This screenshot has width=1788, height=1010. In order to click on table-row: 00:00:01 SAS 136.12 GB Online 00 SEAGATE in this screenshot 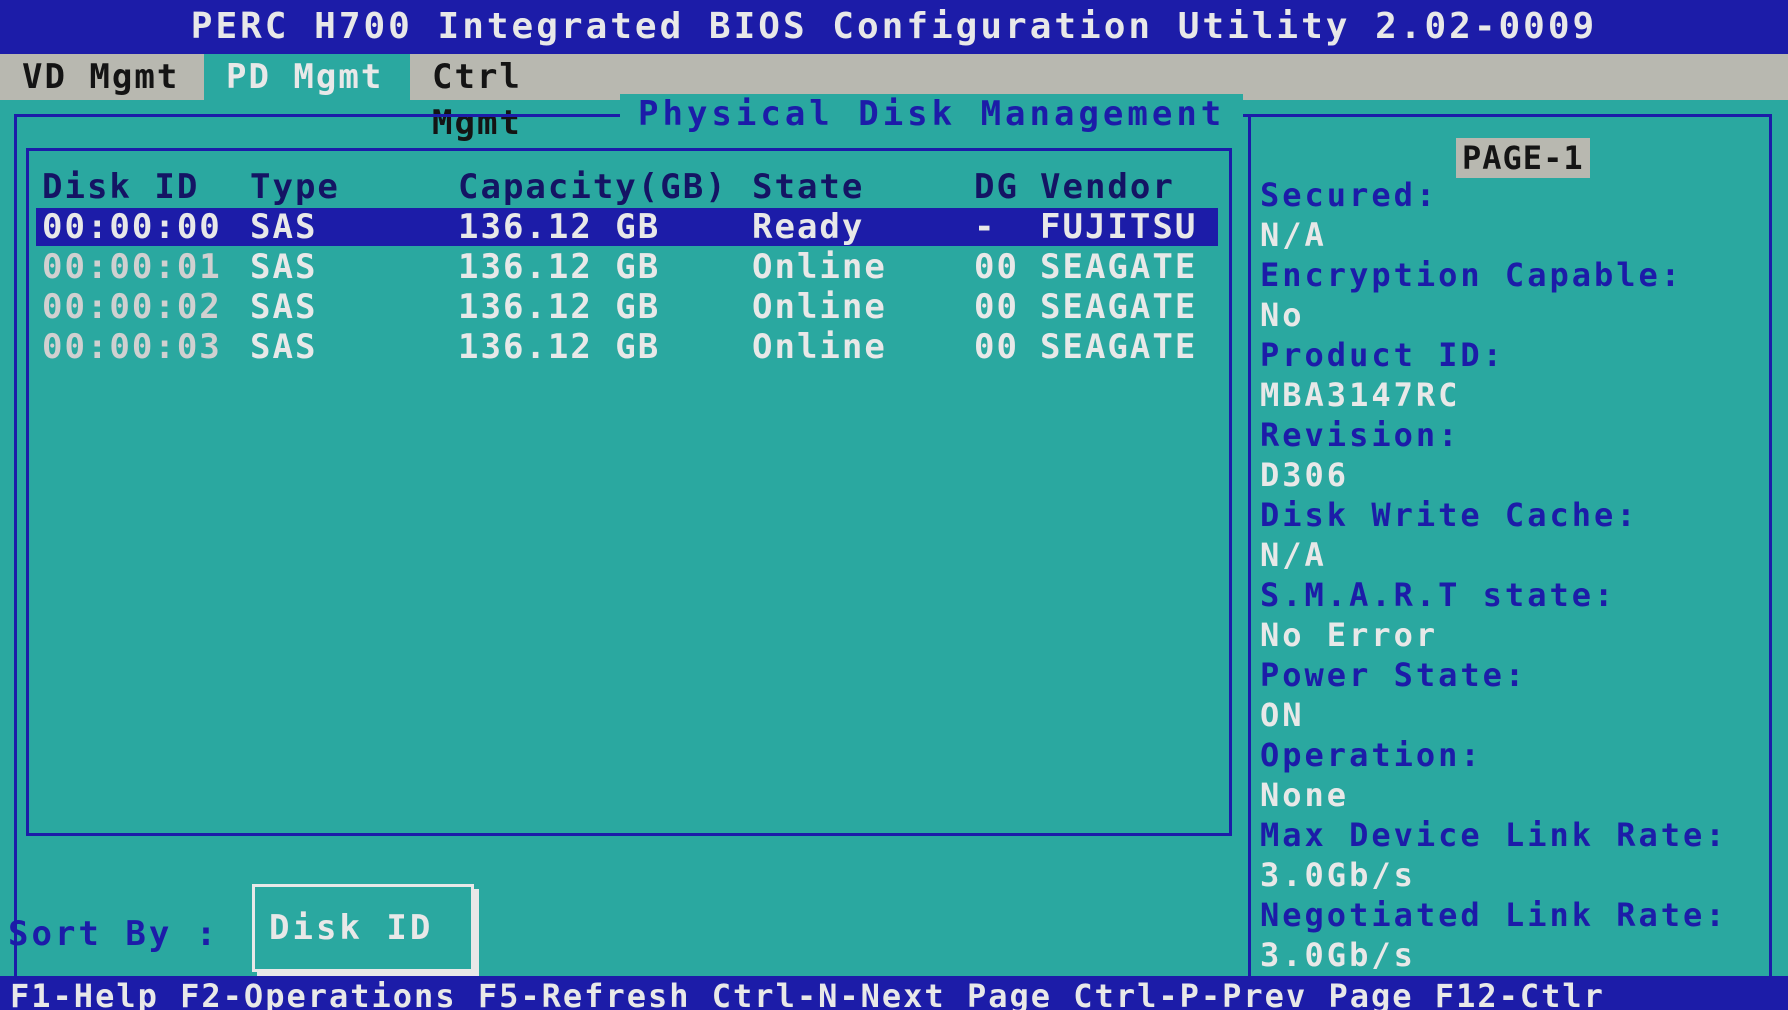, I will do `click(627, 267)`.